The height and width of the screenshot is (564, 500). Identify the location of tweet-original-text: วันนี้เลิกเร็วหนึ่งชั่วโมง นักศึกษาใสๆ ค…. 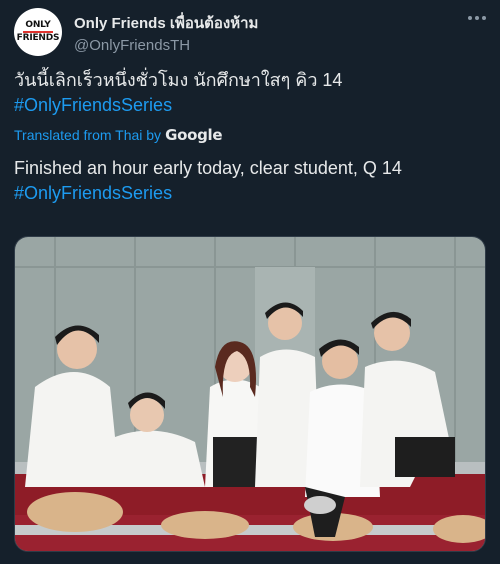
(178, 80).